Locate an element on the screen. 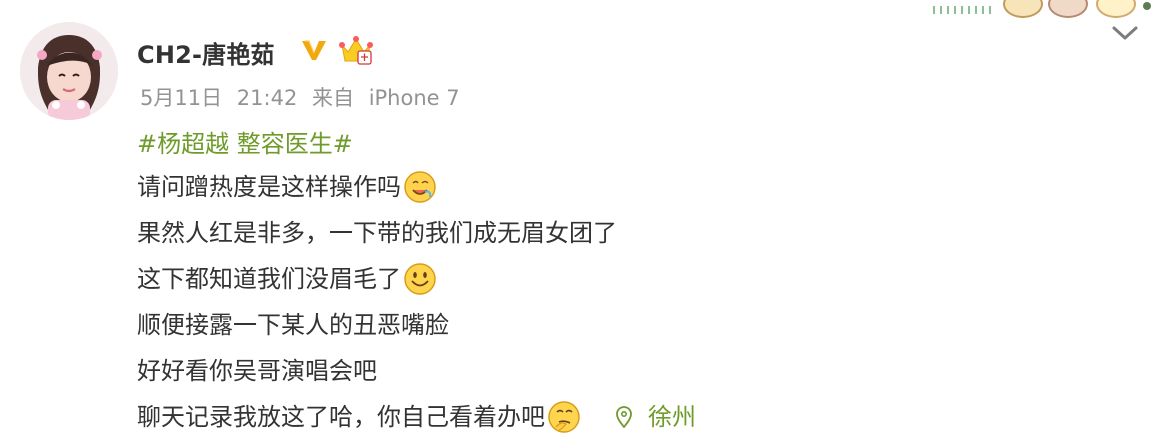 The width and height of the screenshot is (1168, 444). avatar is located at coordinates (69, 71).